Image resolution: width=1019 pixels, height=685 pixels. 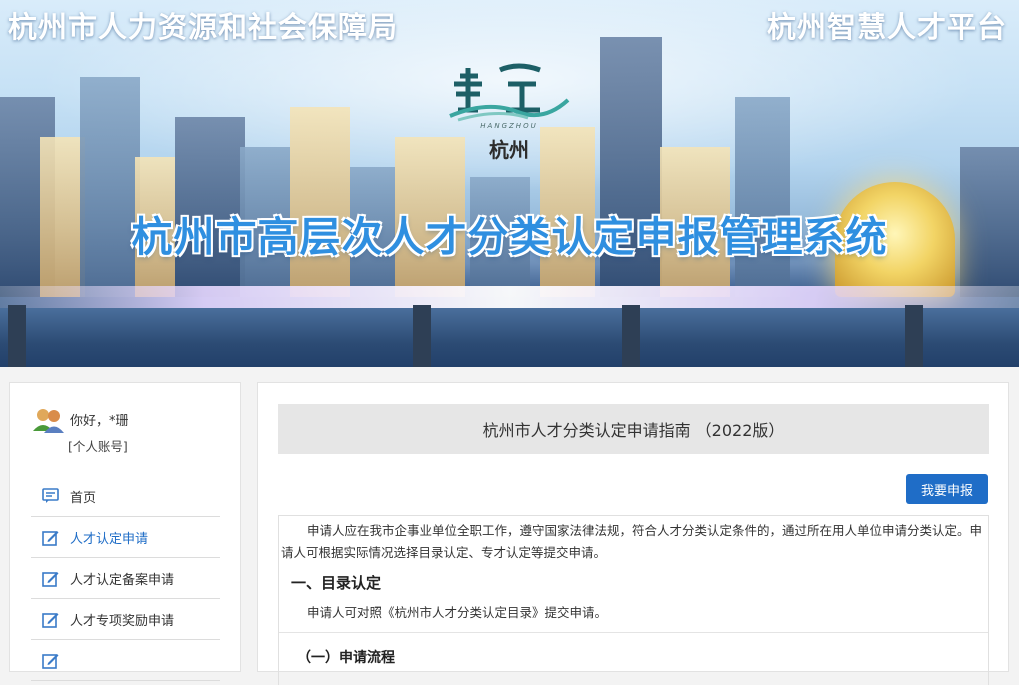 What do you see at coordinates (98, 445) in the screenshot?
I see `account-link: [个人账号]` at bounding box center [98, 445].